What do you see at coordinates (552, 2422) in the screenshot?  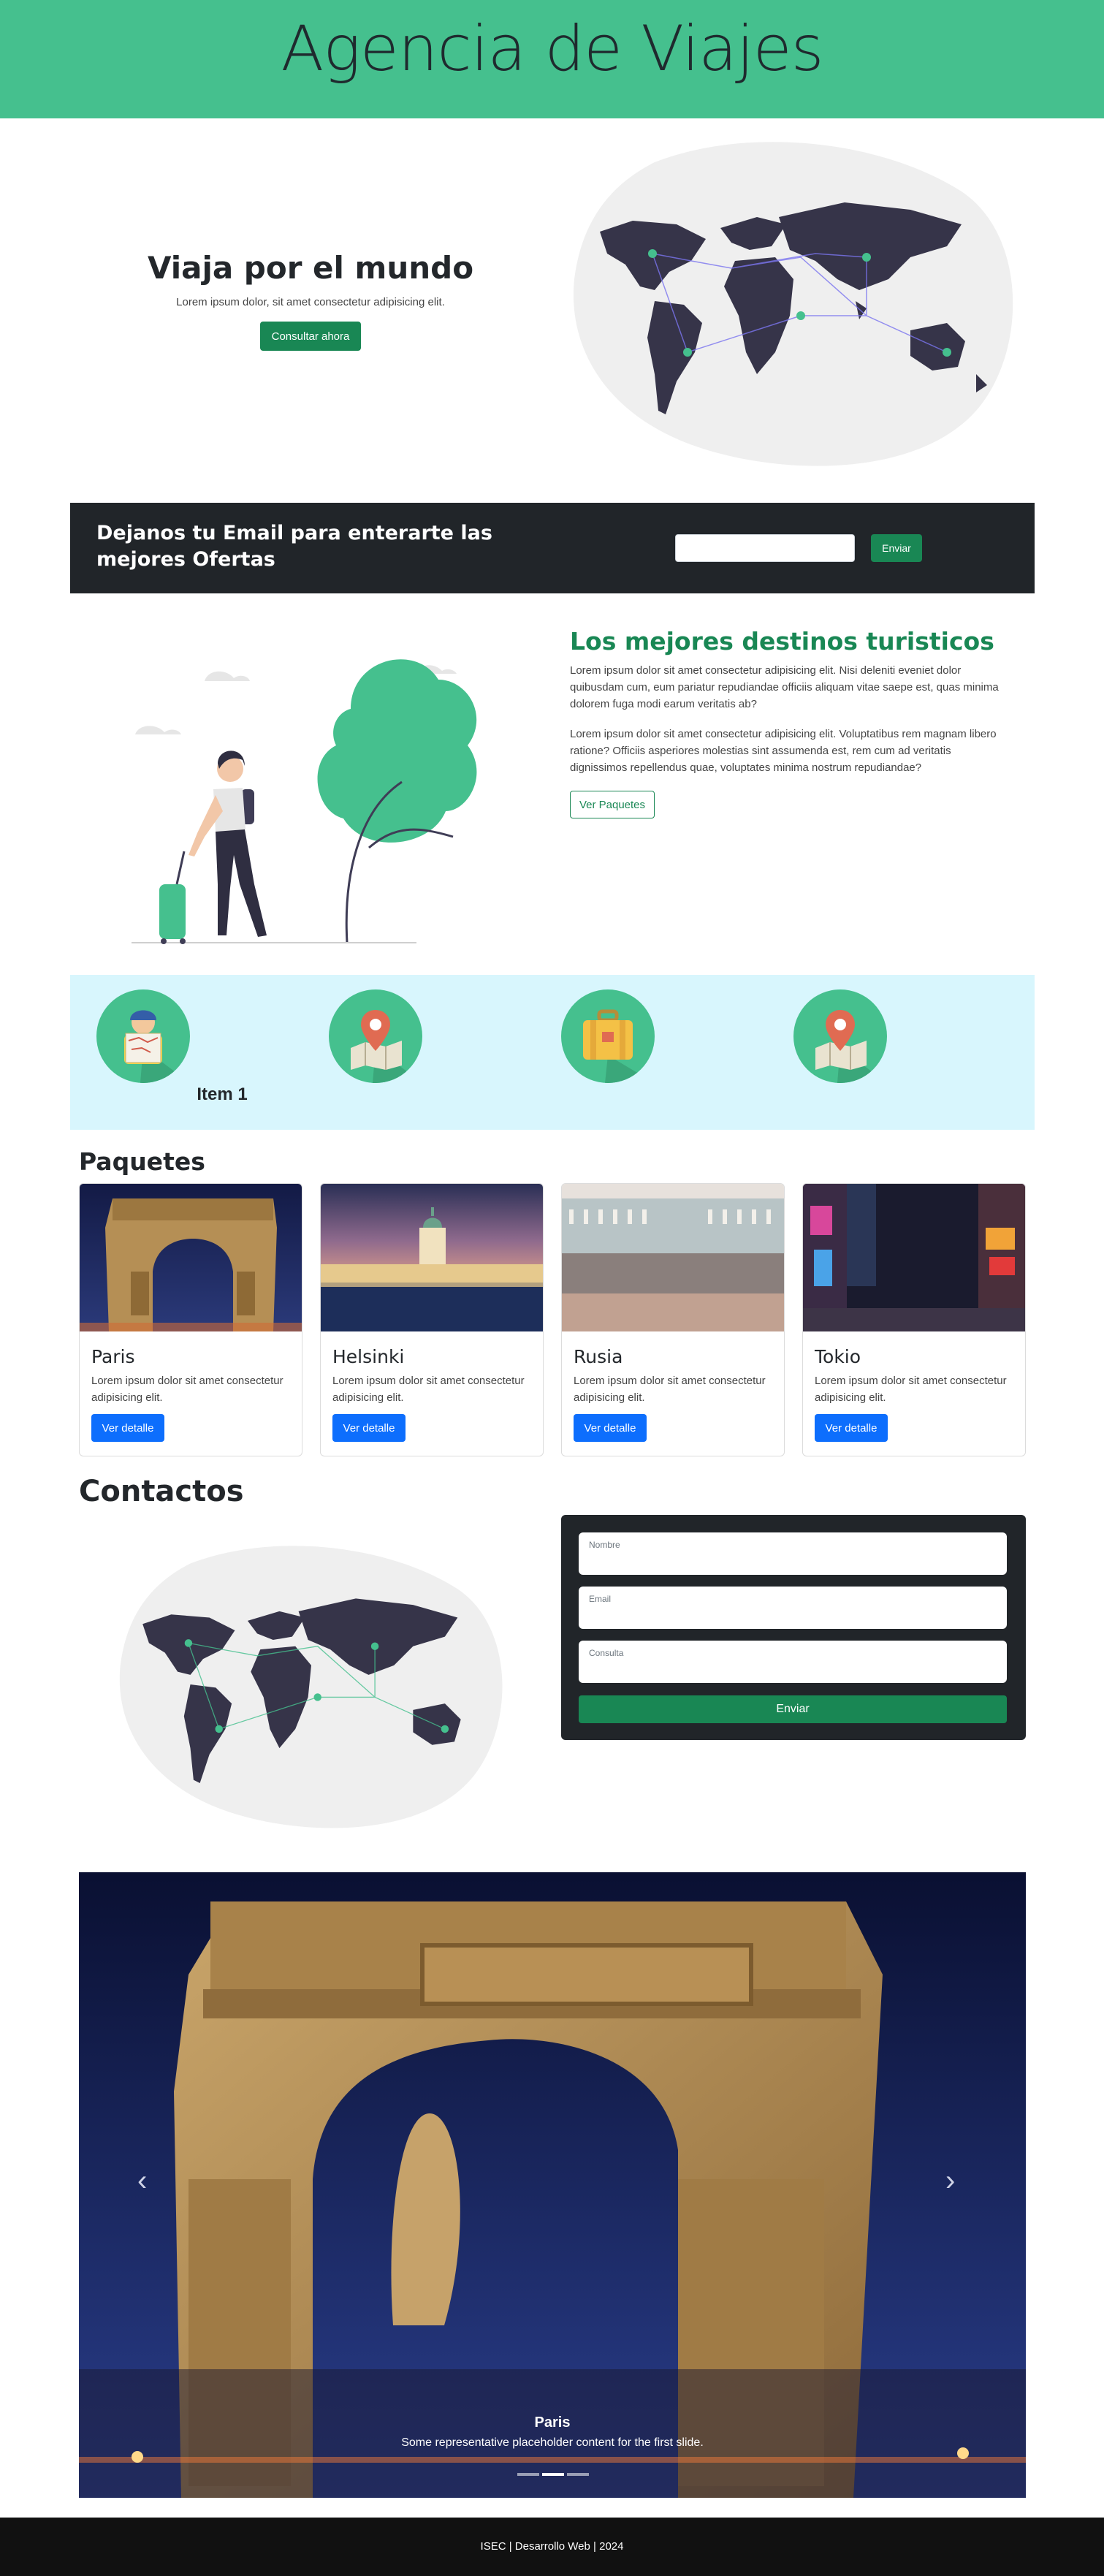 I see `carousel-caption-title: Paris` at bounding box center [552, 2422].